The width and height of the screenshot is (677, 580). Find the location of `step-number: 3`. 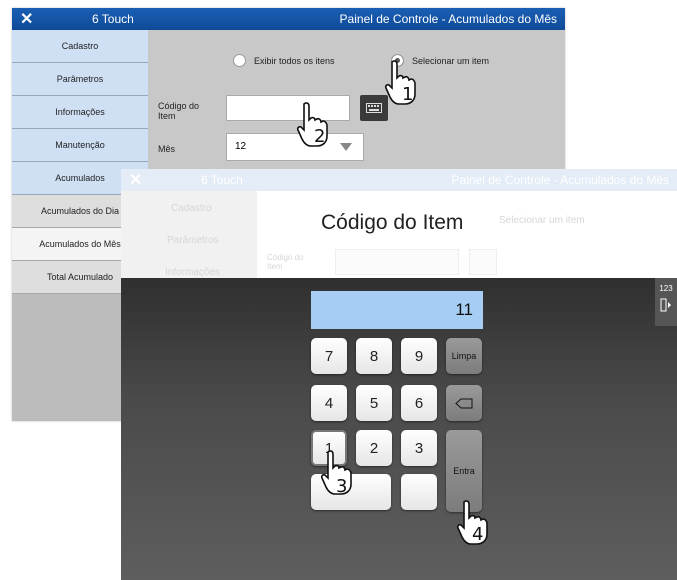

step-number: 3 is located at coordinates (342, 486).